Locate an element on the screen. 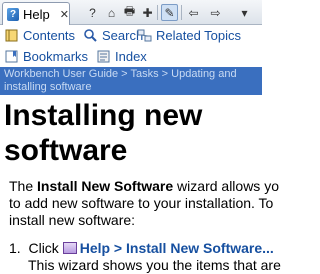 The height and width of the screenshot is (274, 320). bookmarks-label: Bookmarks is located at coordinates (56, 56).